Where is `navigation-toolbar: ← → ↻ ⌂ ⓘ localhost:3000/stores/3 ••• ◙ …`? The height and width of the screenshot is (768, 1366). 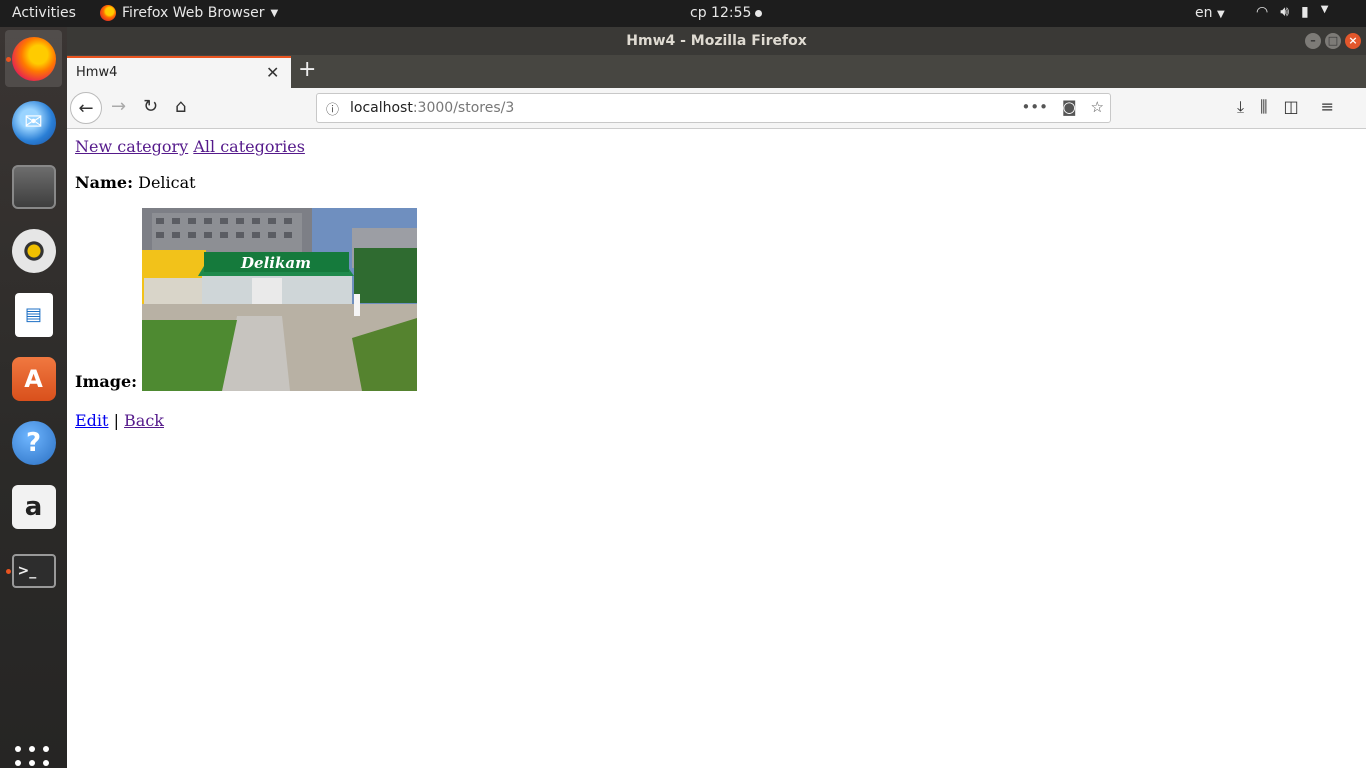 navigation-toolbar: ← → ↻ ⌂ ⓘ localhost:3000/stores/3 ••• ◙ … is located at coordinates (716, 108).